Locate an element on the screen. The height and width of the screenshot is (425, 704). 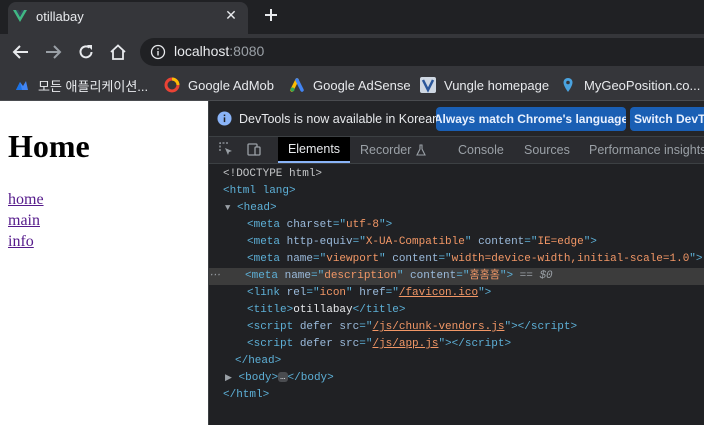
adsense-icon is located at coordinates (297, 85).